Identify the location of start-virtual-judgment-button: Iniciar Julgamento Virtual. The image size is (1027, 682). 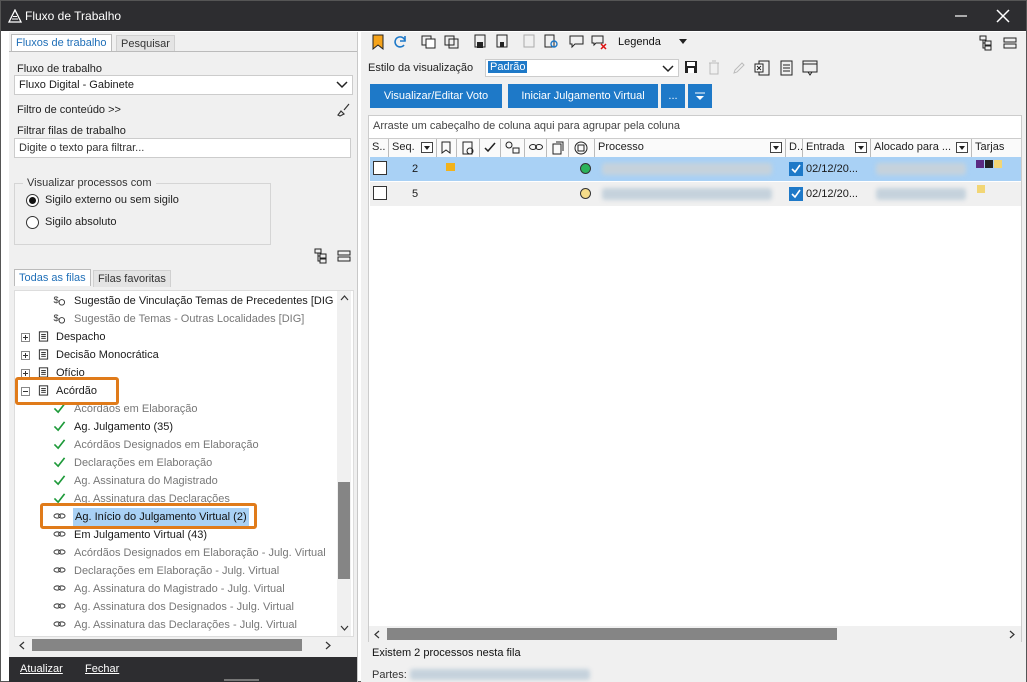
(583, 96).